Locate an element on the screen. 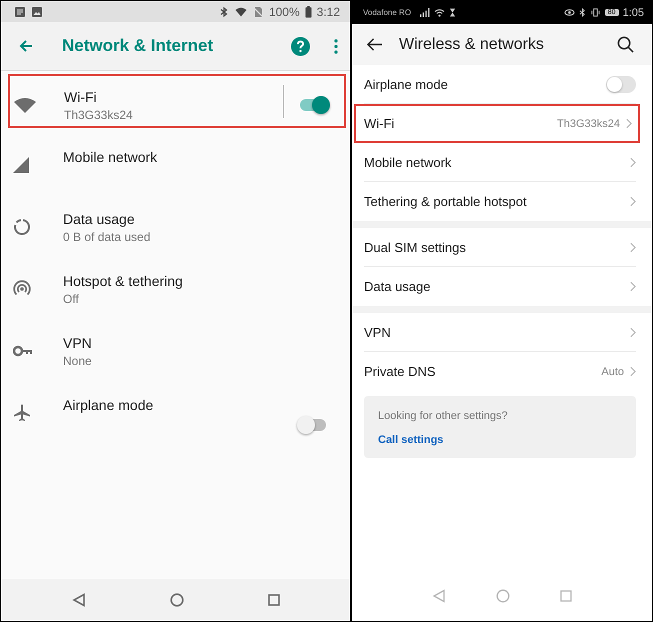 This screenshot has height=622, width=653. help-icon is located at coordinates (300, 46).